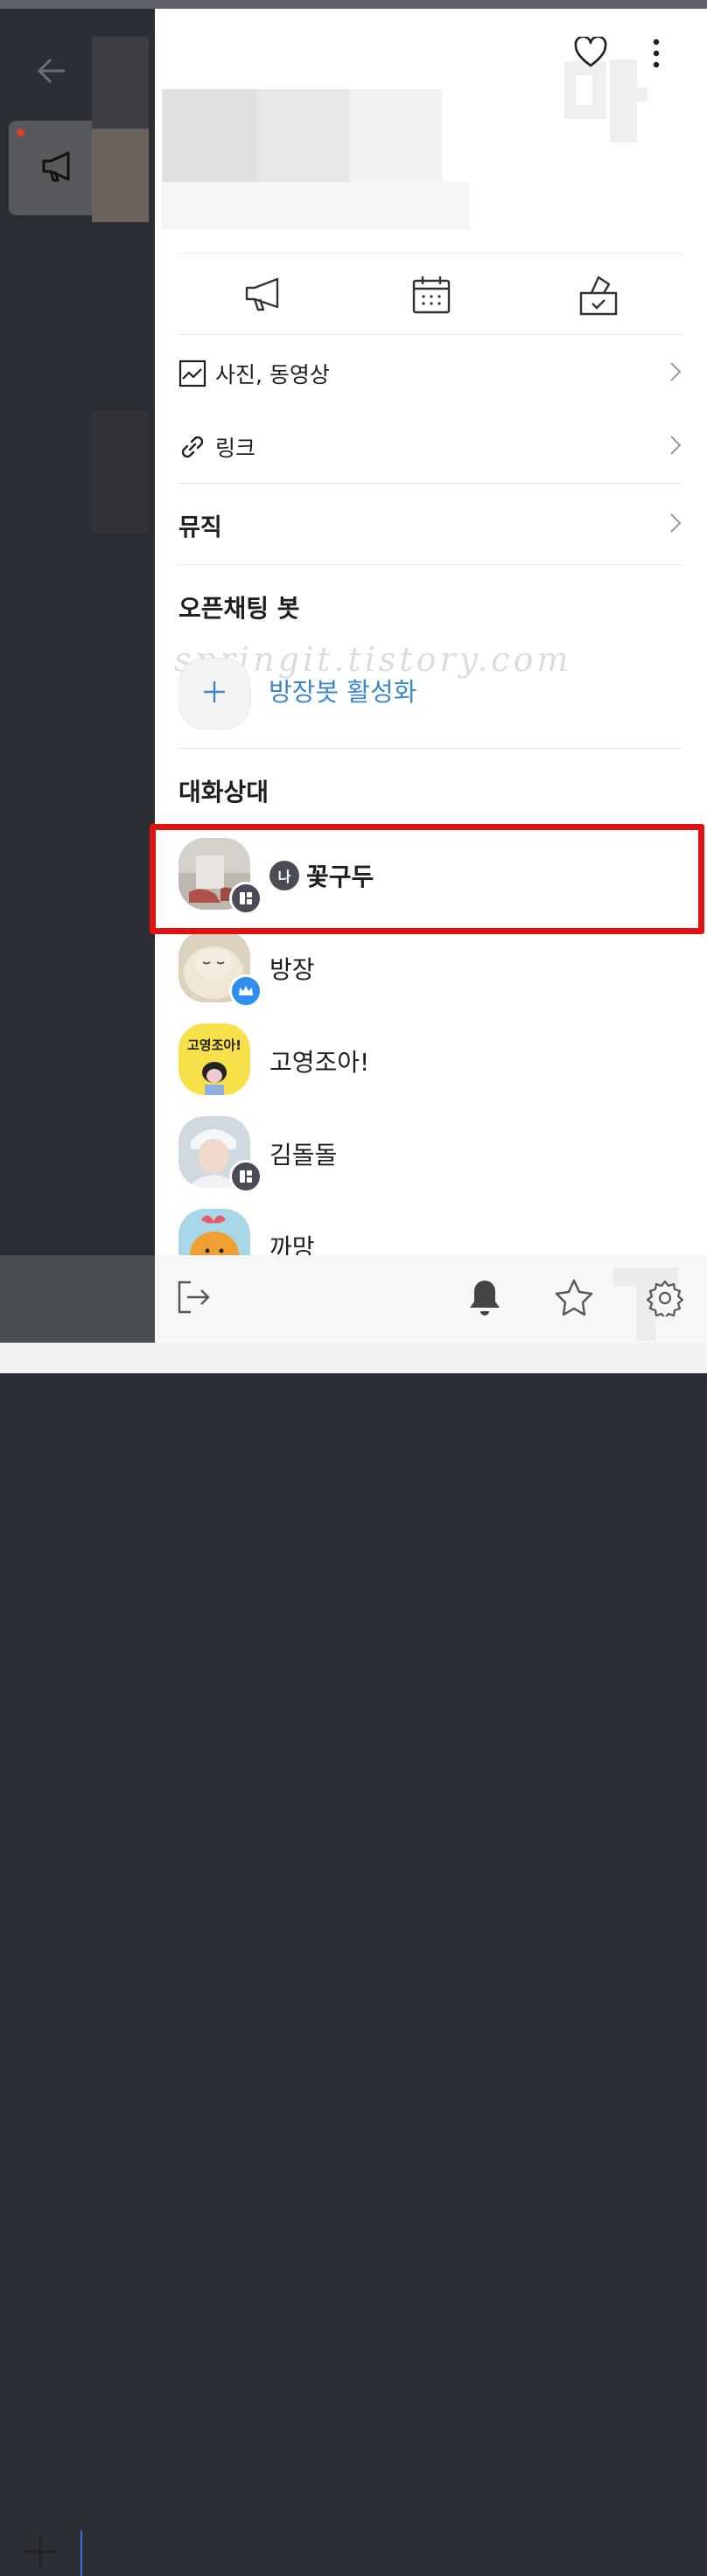 The height and width of the screenshot is (2576, 707). Describe the element at coordinates (77, 1915) in the screenshot. I see `chat-input-bar` at that location.